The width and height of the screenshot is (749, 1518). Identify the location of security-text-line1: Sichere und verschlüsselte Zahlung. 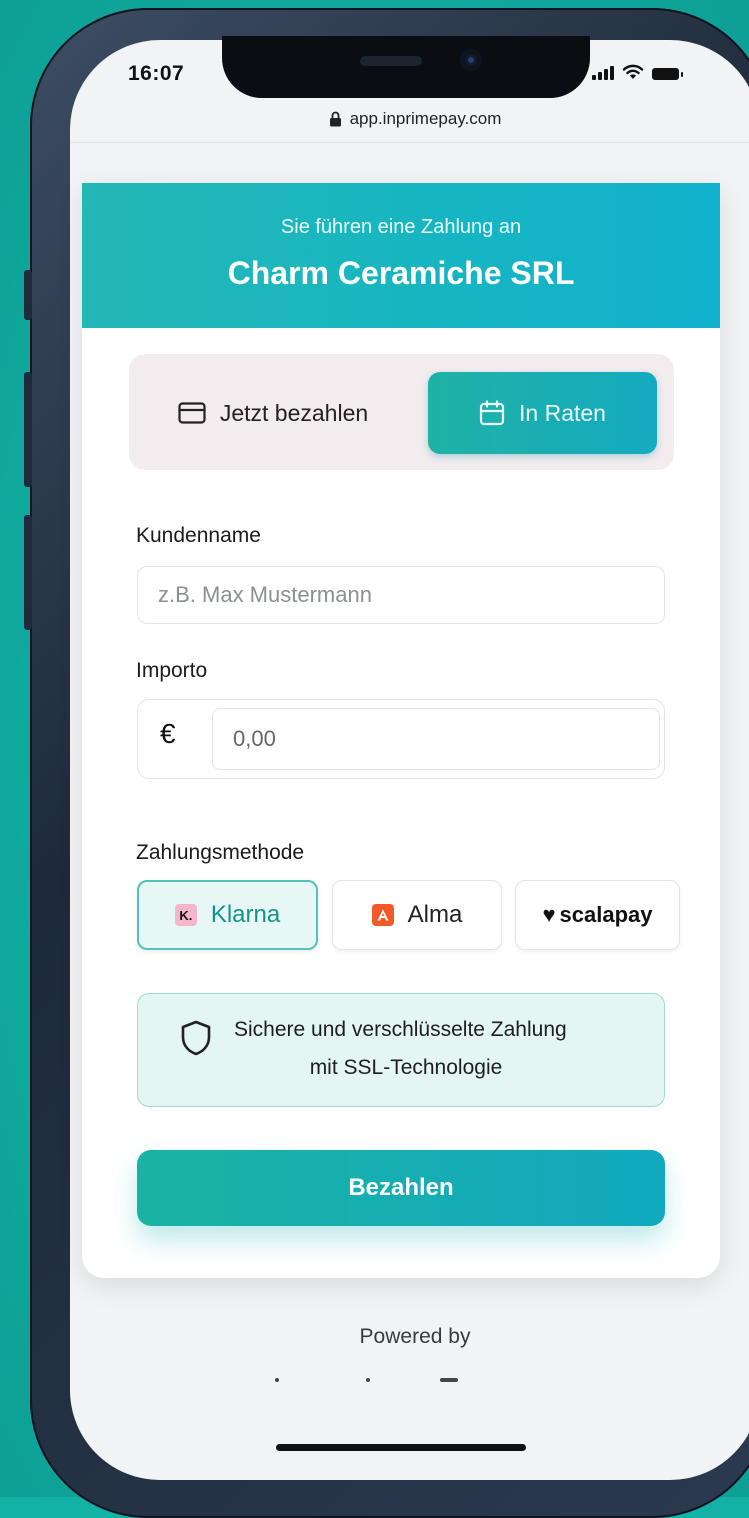
(400, 1029).